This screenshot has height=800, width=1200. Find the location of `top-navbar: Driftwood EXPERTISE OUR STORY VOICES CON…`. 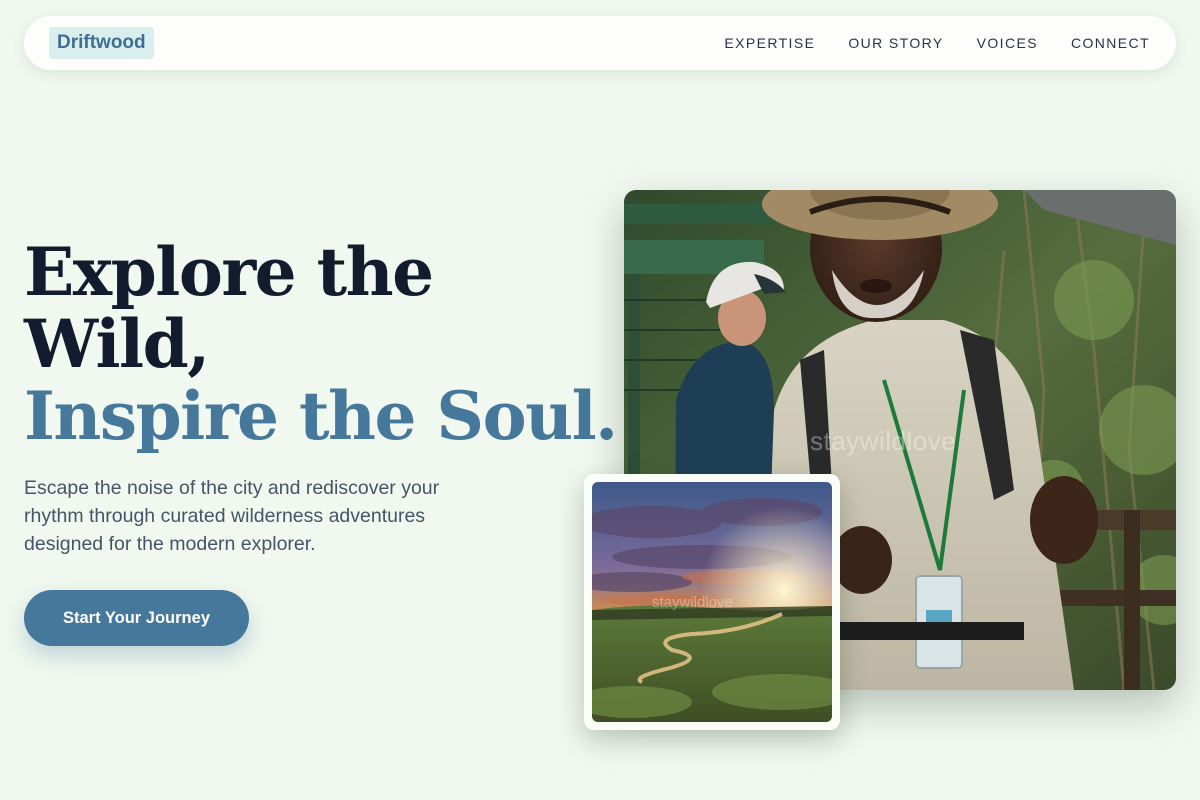

top-navbar: Driftwood EXPERTISE OUR STORY VOICES CON… is located at coordinates (600, 43).